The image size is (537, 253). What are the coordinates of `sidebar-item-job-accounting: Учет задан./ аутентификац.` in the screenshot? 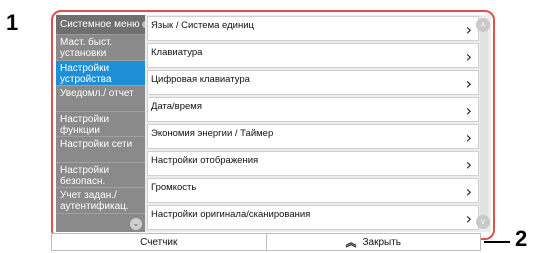 It's located at (100, 201).